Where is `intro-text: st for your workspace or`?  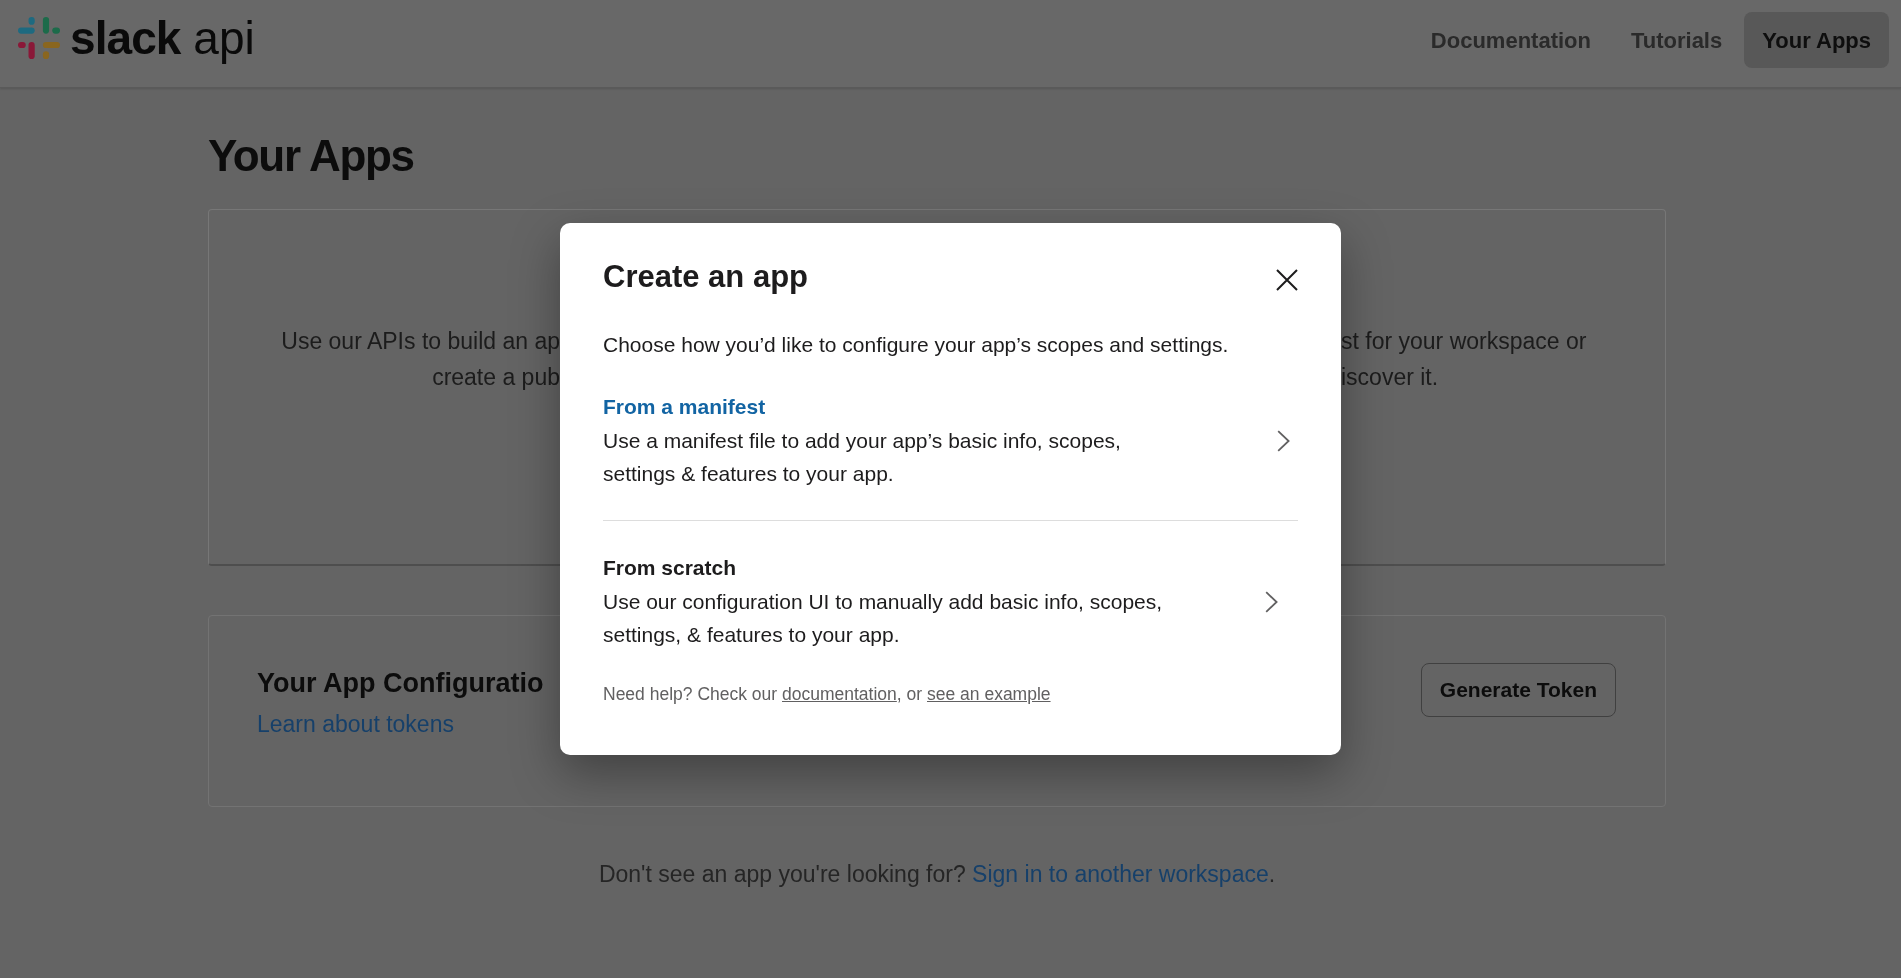
intro-text: st for your workspace or is located at coordinates (1464, 341).